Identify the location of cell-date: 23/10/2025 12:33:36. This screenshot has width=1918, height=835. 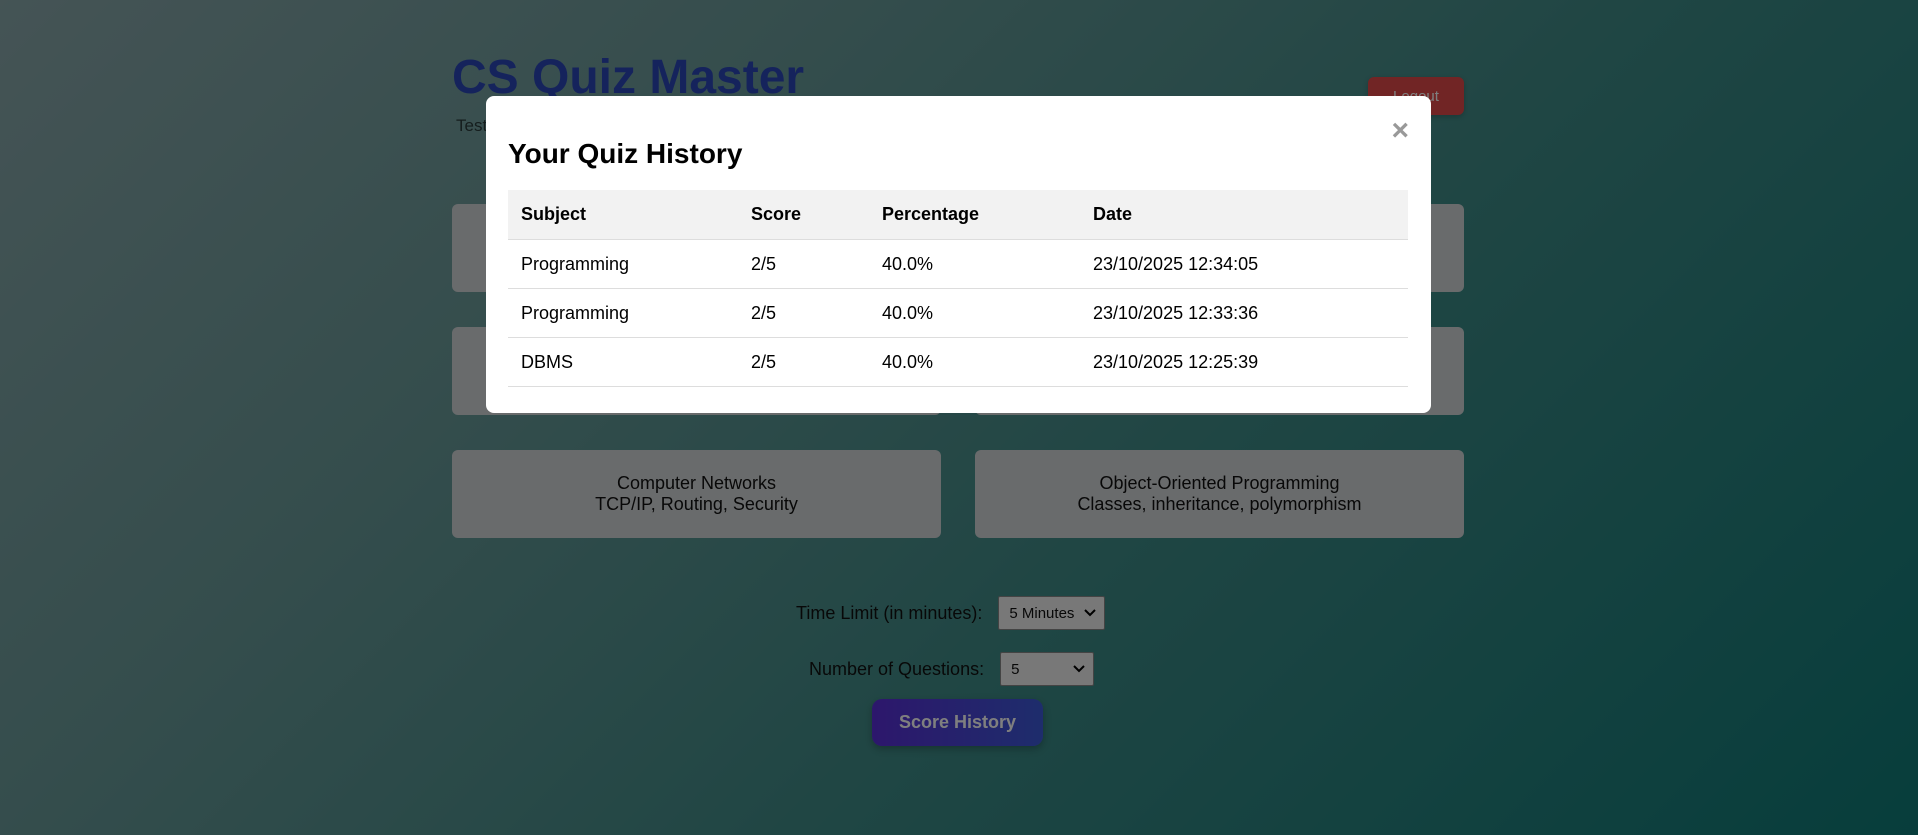
(1244, 313).